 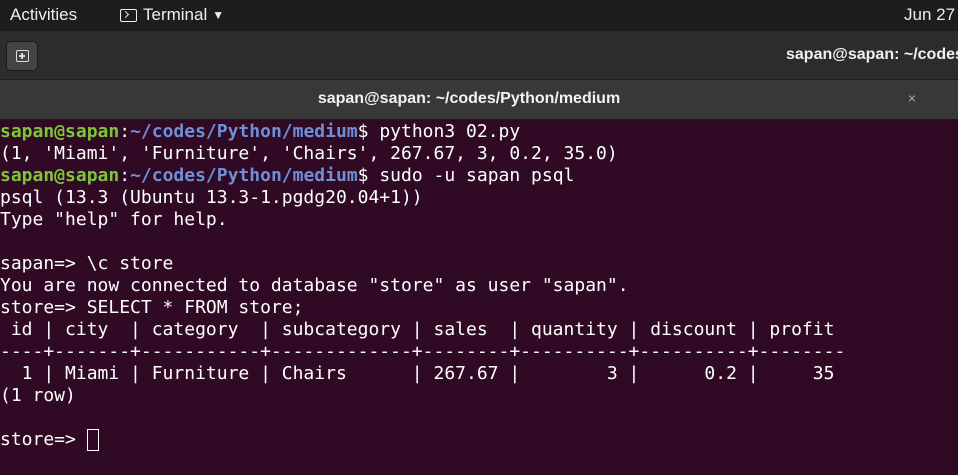 I want to click on clock: Jun 27, so click(x=929, y=15).